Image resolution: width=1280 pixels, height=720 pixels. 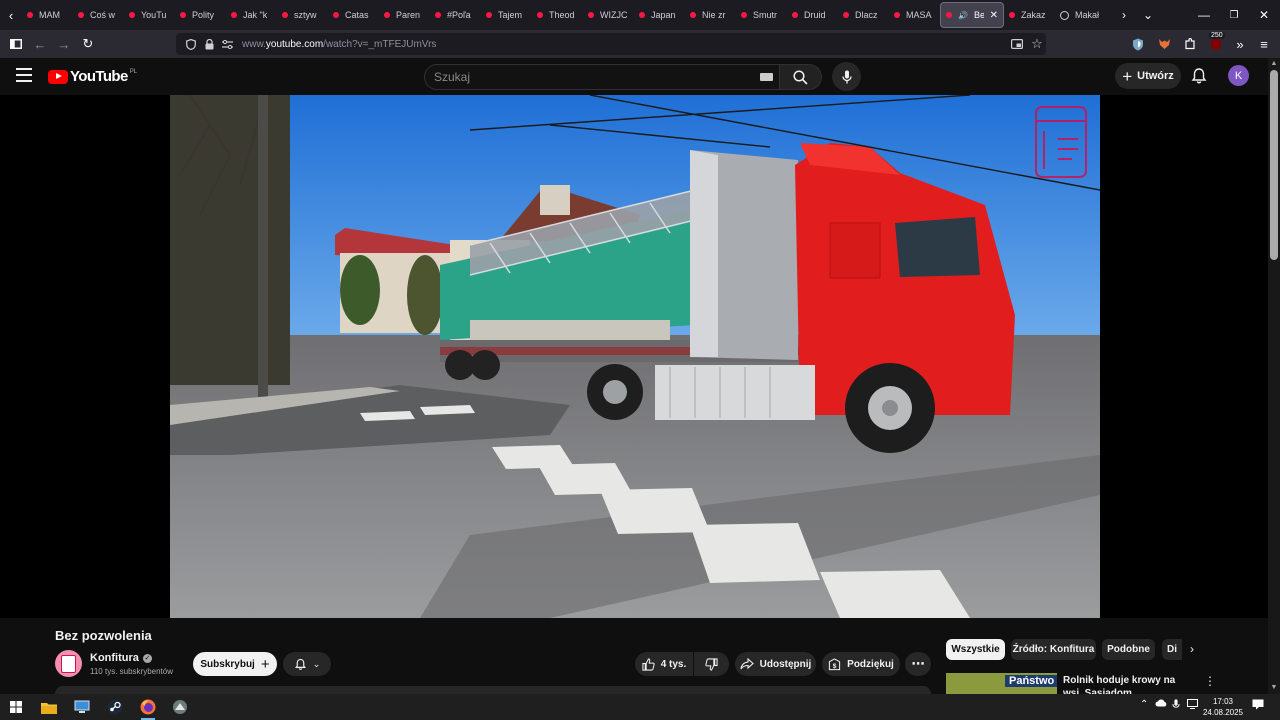 What do you see at coordinates (11, 15) in the screenshot?
I see `tab-scroll-left-icon: ‹` at bounding box center [11, 15].